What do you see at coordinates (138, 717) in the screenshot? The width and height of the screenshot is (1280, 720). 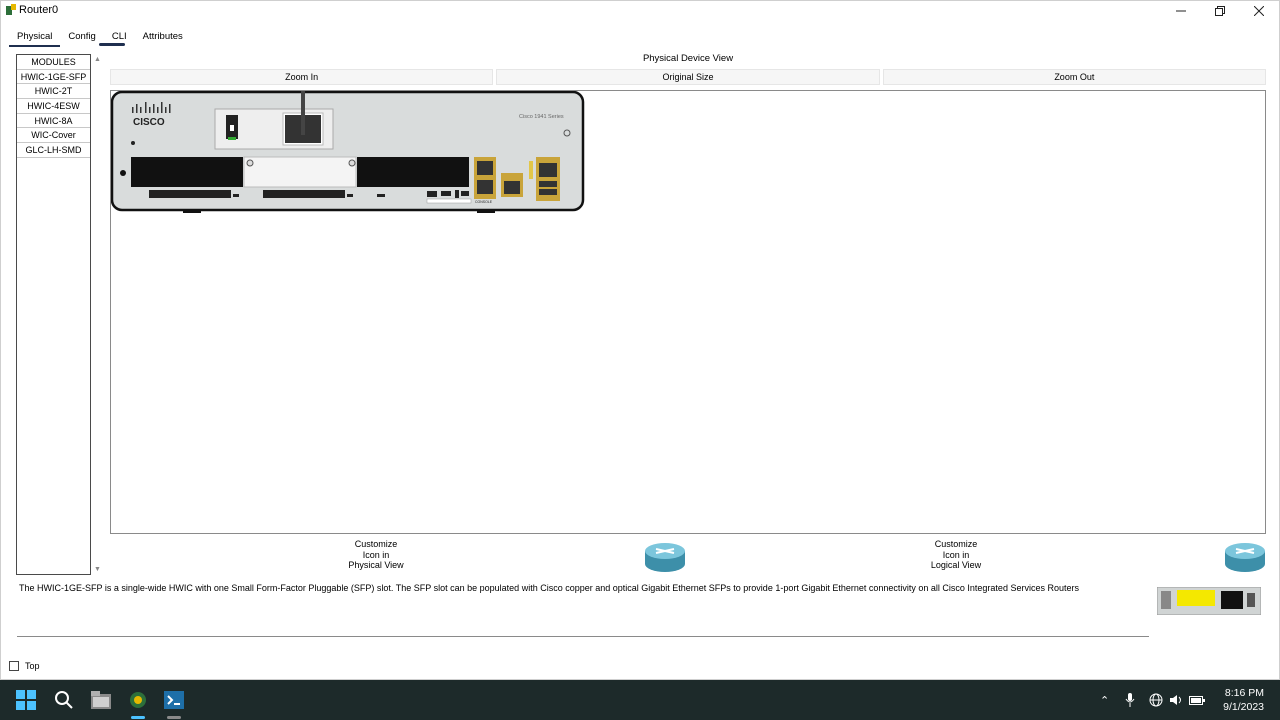 I see `active-app-indicator` at bounding box center [138, 717].